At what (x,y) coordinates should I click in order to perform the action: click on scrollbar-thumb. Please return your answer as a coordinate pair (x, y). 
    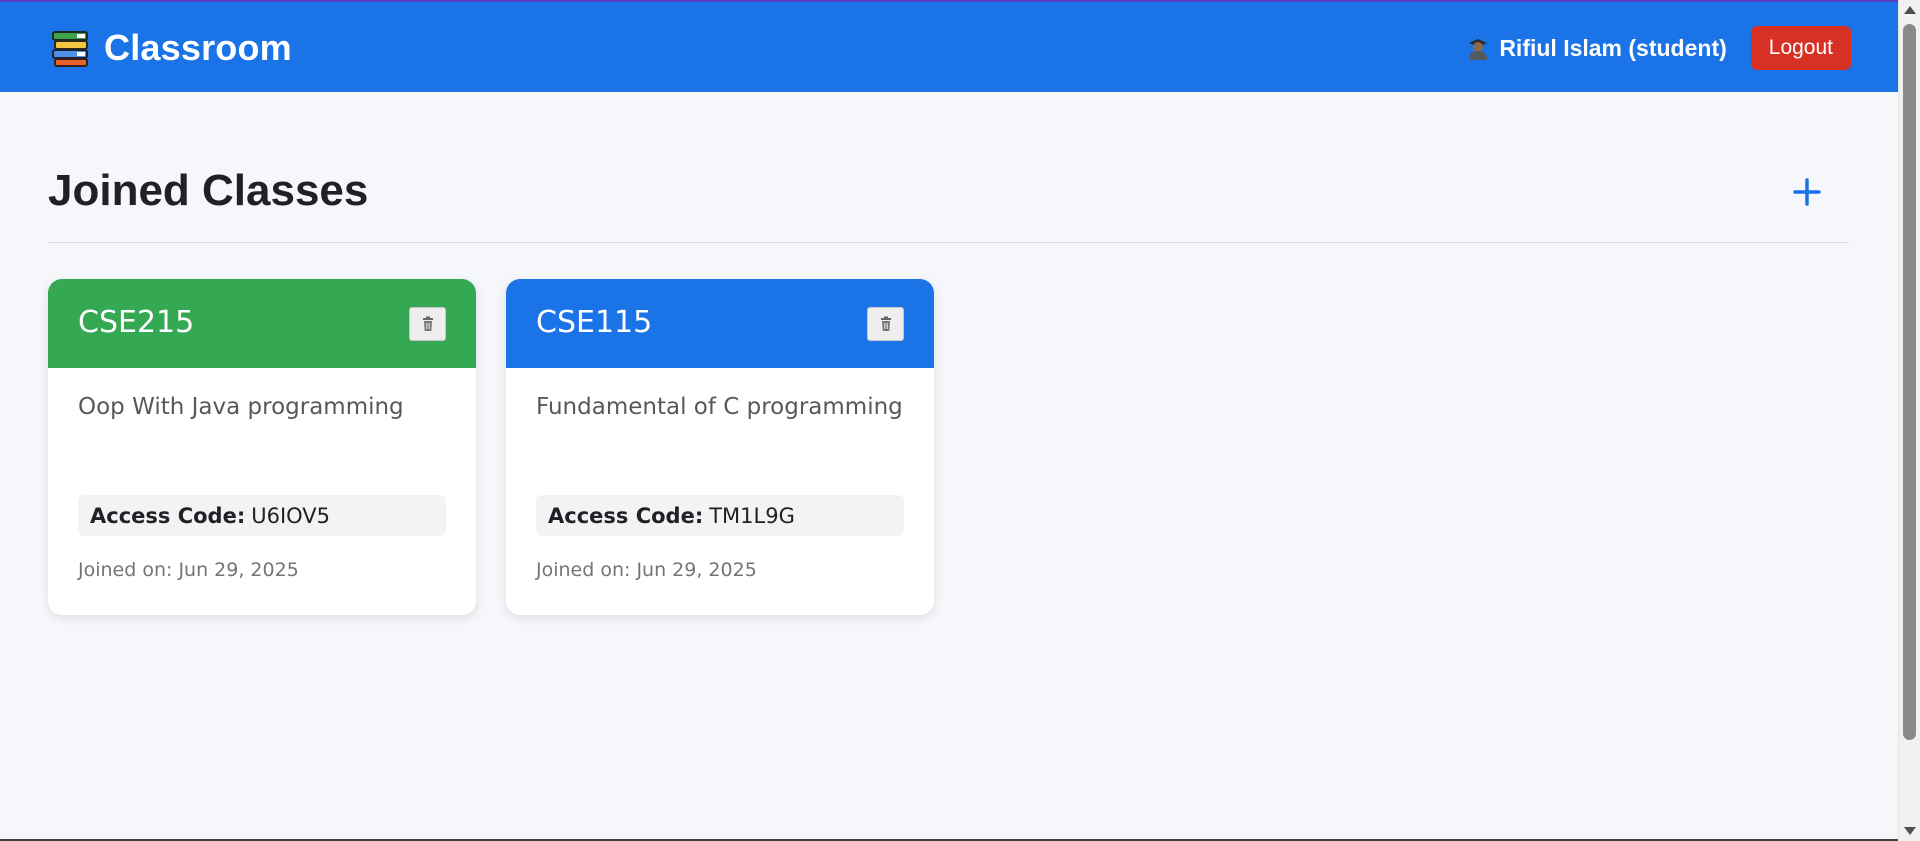
    Looking at the image, I should click on (1909, 382).